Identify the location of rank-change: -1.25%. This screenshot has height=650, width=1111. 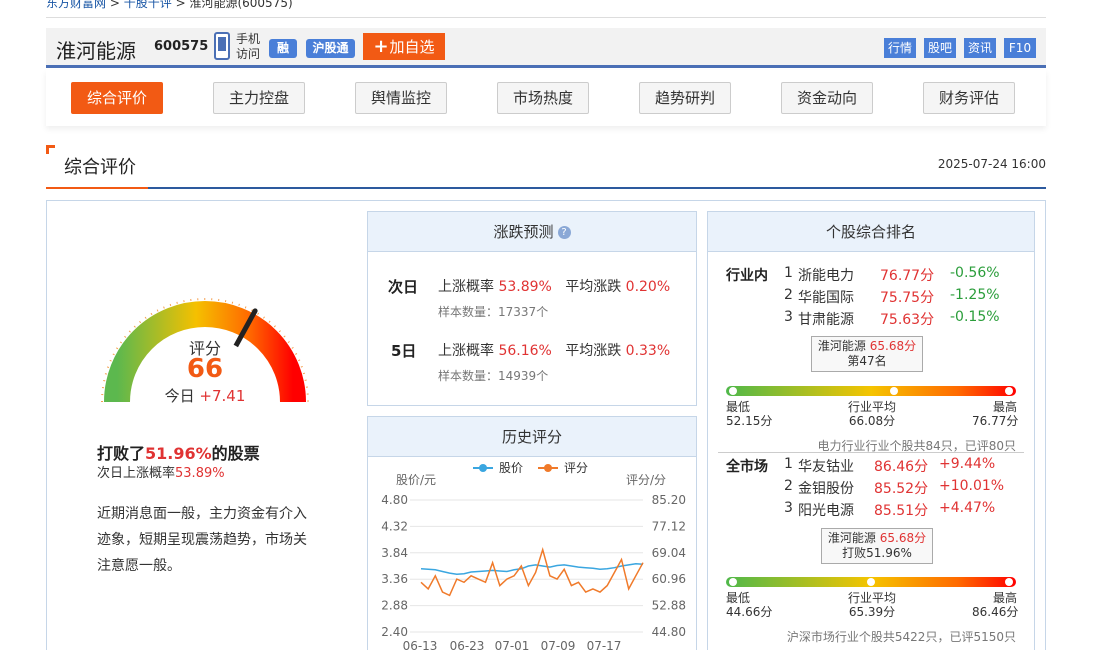
(975, 295).